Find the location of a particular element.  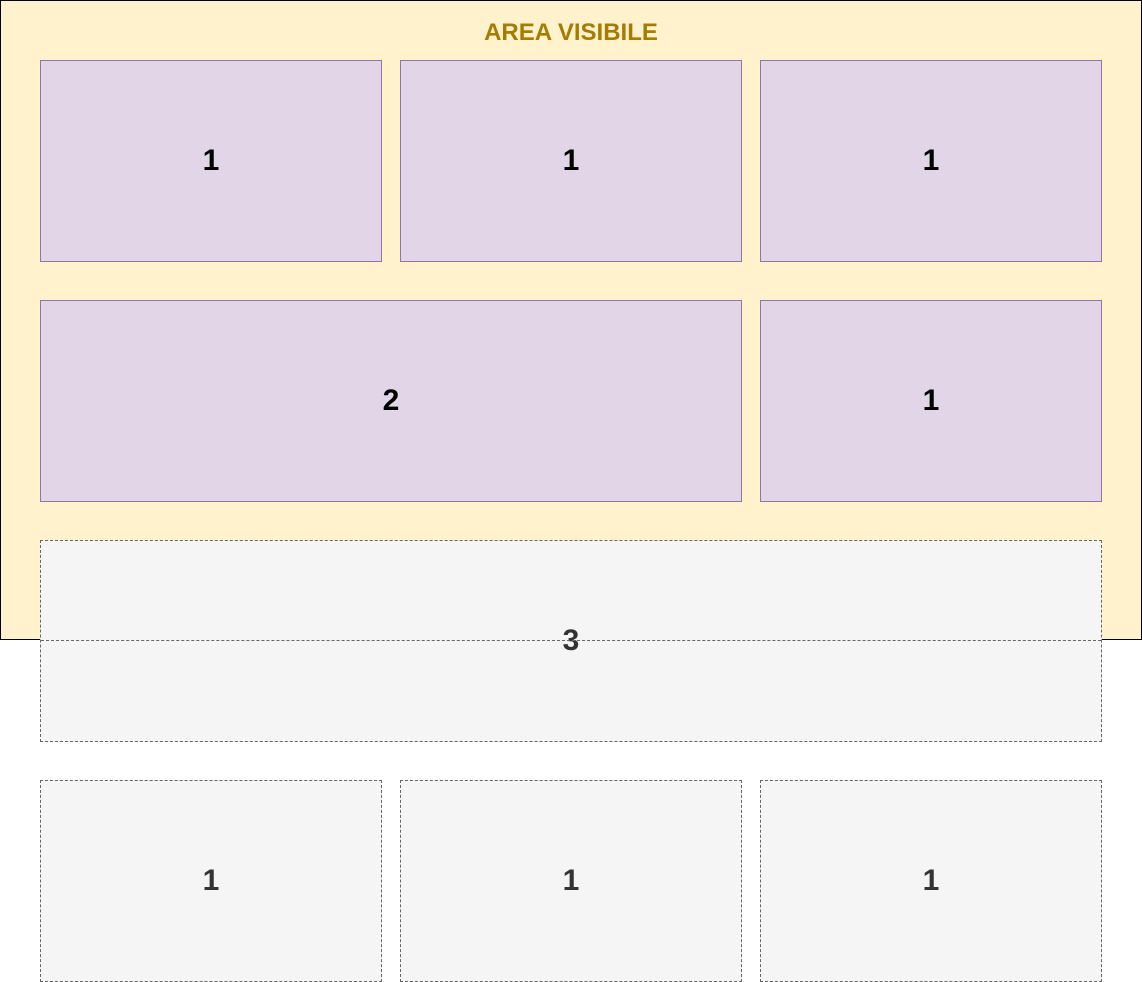

box-row1-col3: 1 is located at coordinates (931, 161).